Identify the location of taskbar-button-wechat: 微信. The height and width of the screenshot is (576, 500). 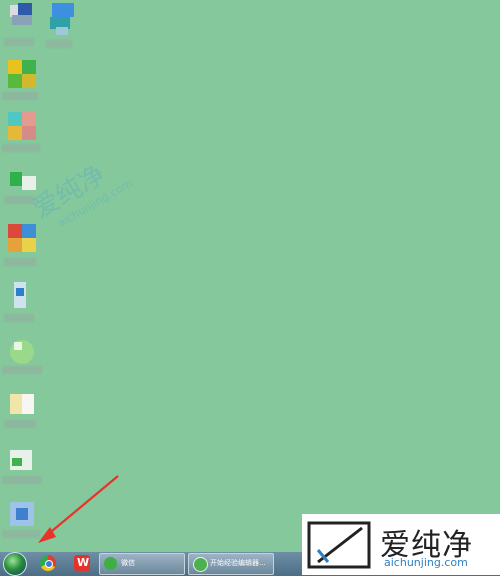
(142, 564).